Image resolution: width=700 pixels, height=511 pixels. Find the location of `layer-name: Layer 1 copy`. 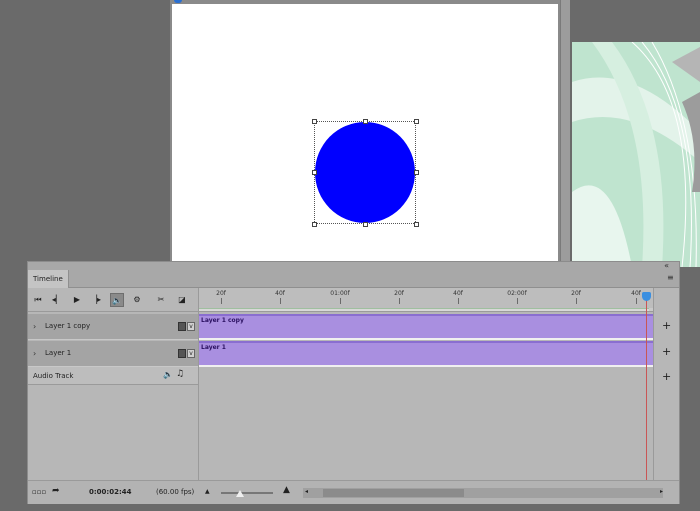

layer-name: Layer 1 copy is located at coordinates (68, 326).